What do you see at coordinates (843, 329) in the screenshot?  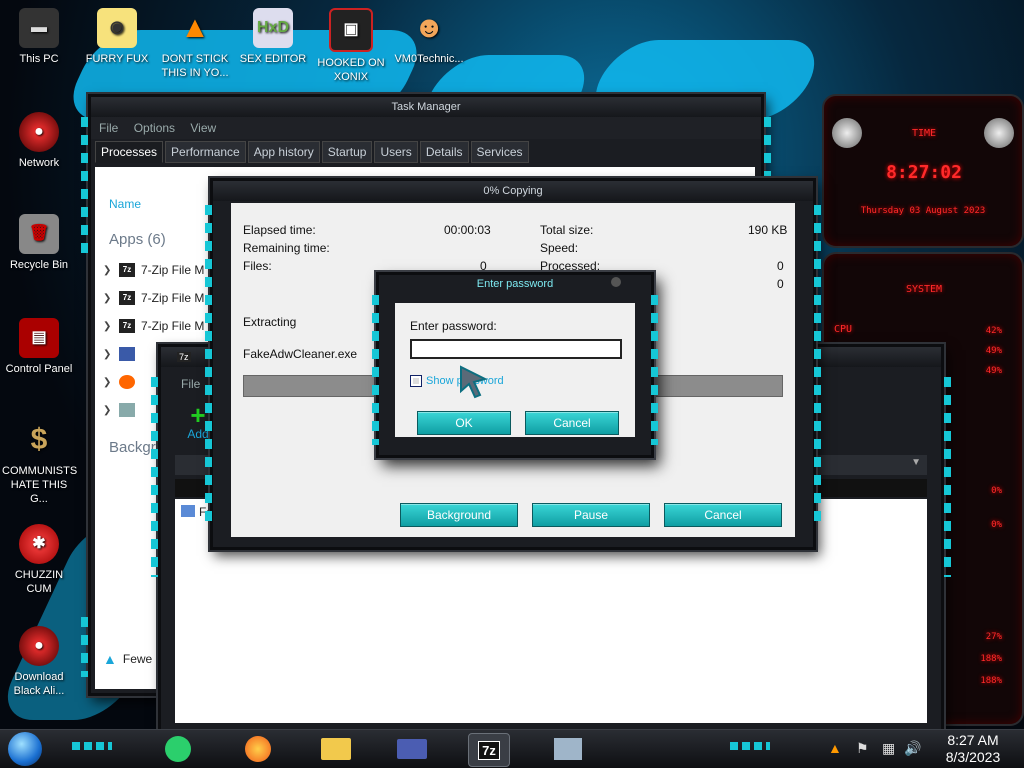 I see `gadget-cpu-label: CPU` at bounding box center [843, 329].